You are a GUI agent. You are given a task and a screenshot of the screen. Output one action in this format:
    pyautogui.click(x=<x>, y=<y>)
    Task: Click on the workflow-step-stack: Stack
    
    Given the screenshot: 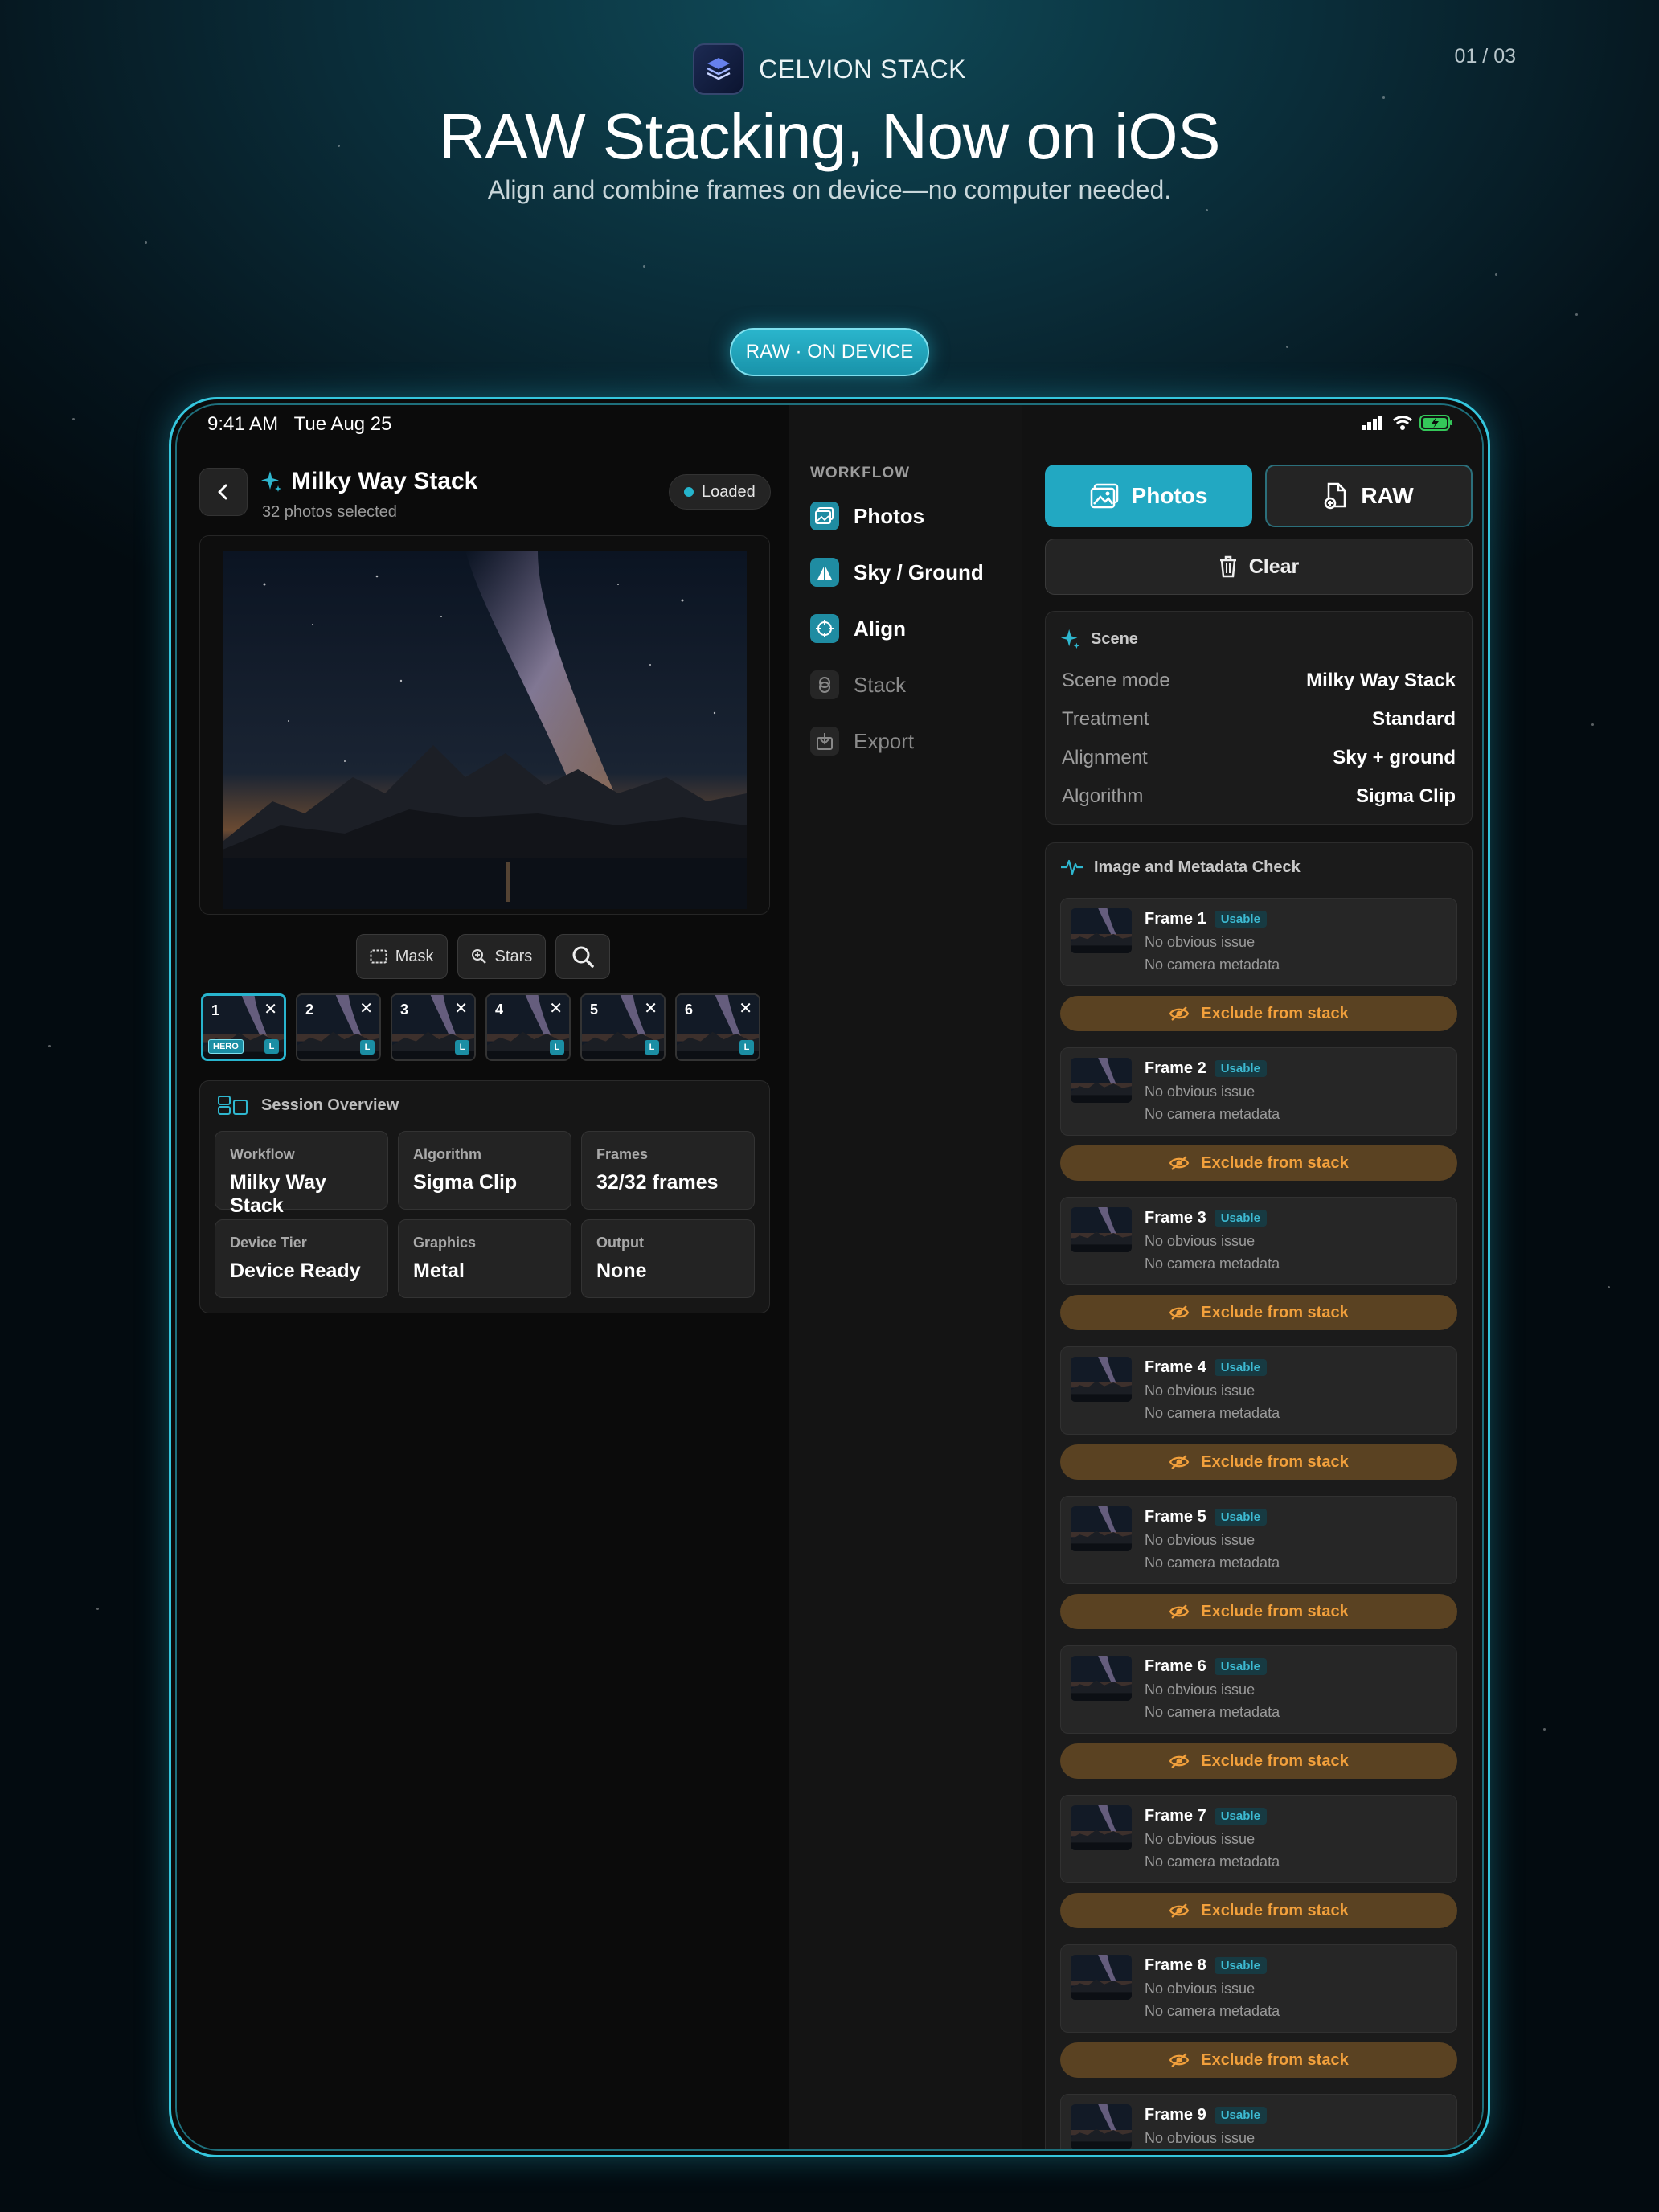 What is the action you would take?
    pyautogui.click(x=858, y=684)
    